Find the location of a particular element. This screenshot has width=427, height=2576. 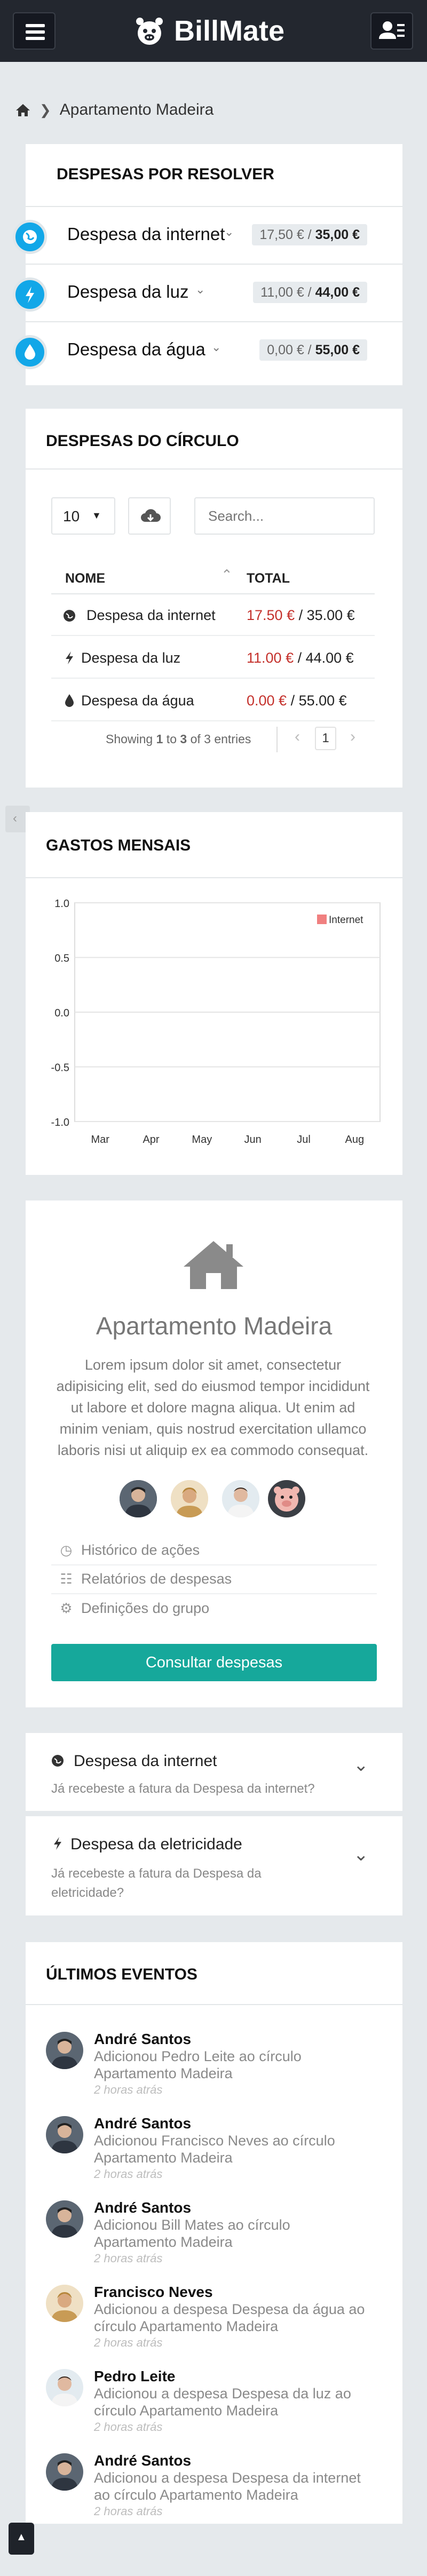

column-header-total: TOTAL is located at coordinates (268, 578).